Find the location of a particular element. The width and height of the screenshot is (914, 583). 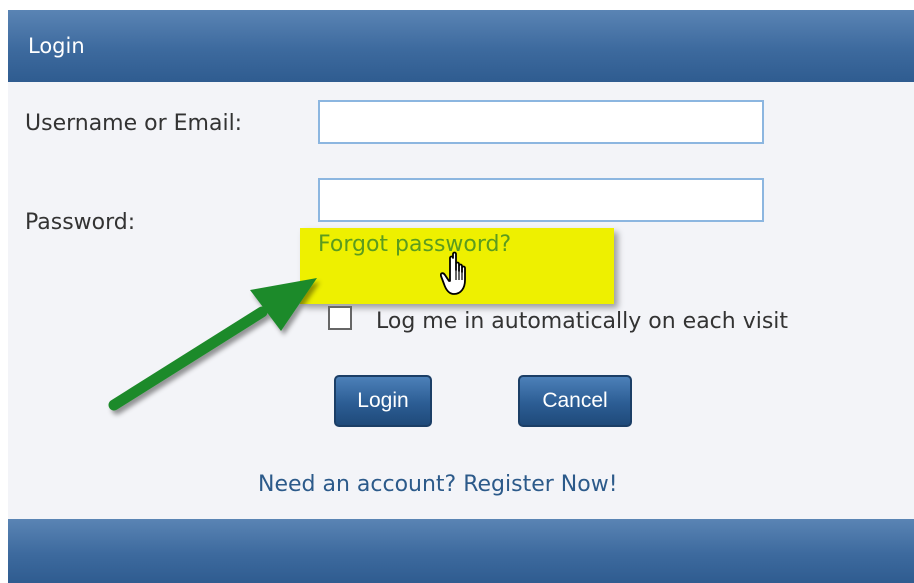

remember-me-label: Log me in automatically on each visit is located at coordinates (582, 321).